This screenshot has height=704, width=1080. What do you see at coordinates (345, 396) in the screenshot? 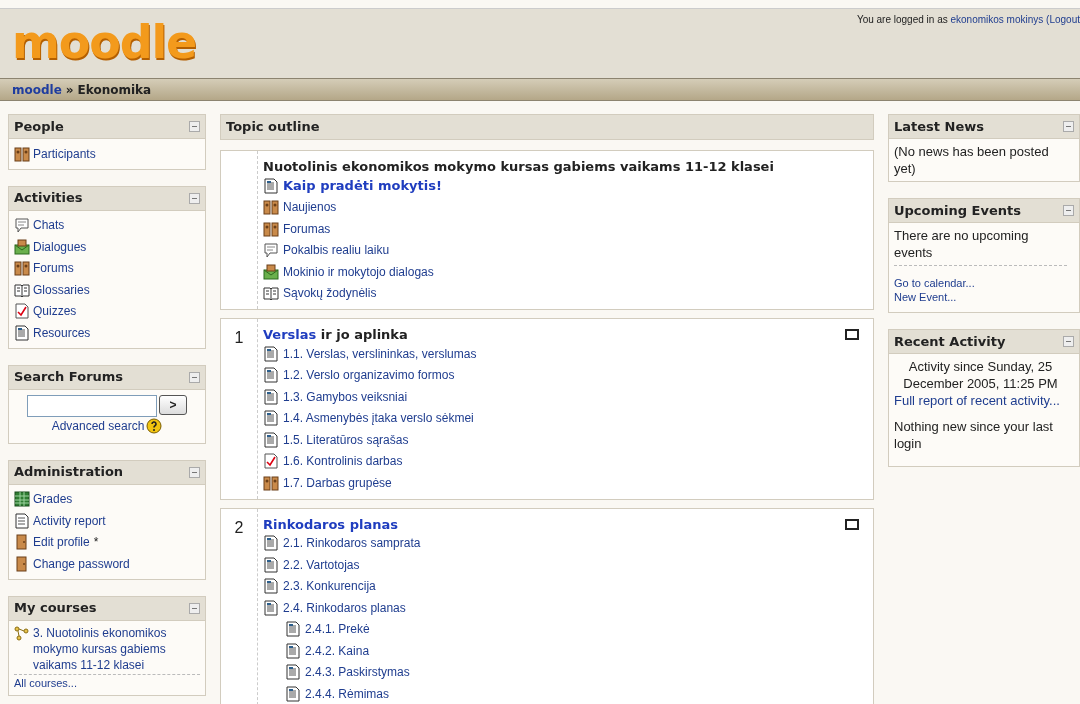
I see `activity-link: 1.3. Gamybos veiksniai` at bounding box center [345, 396].